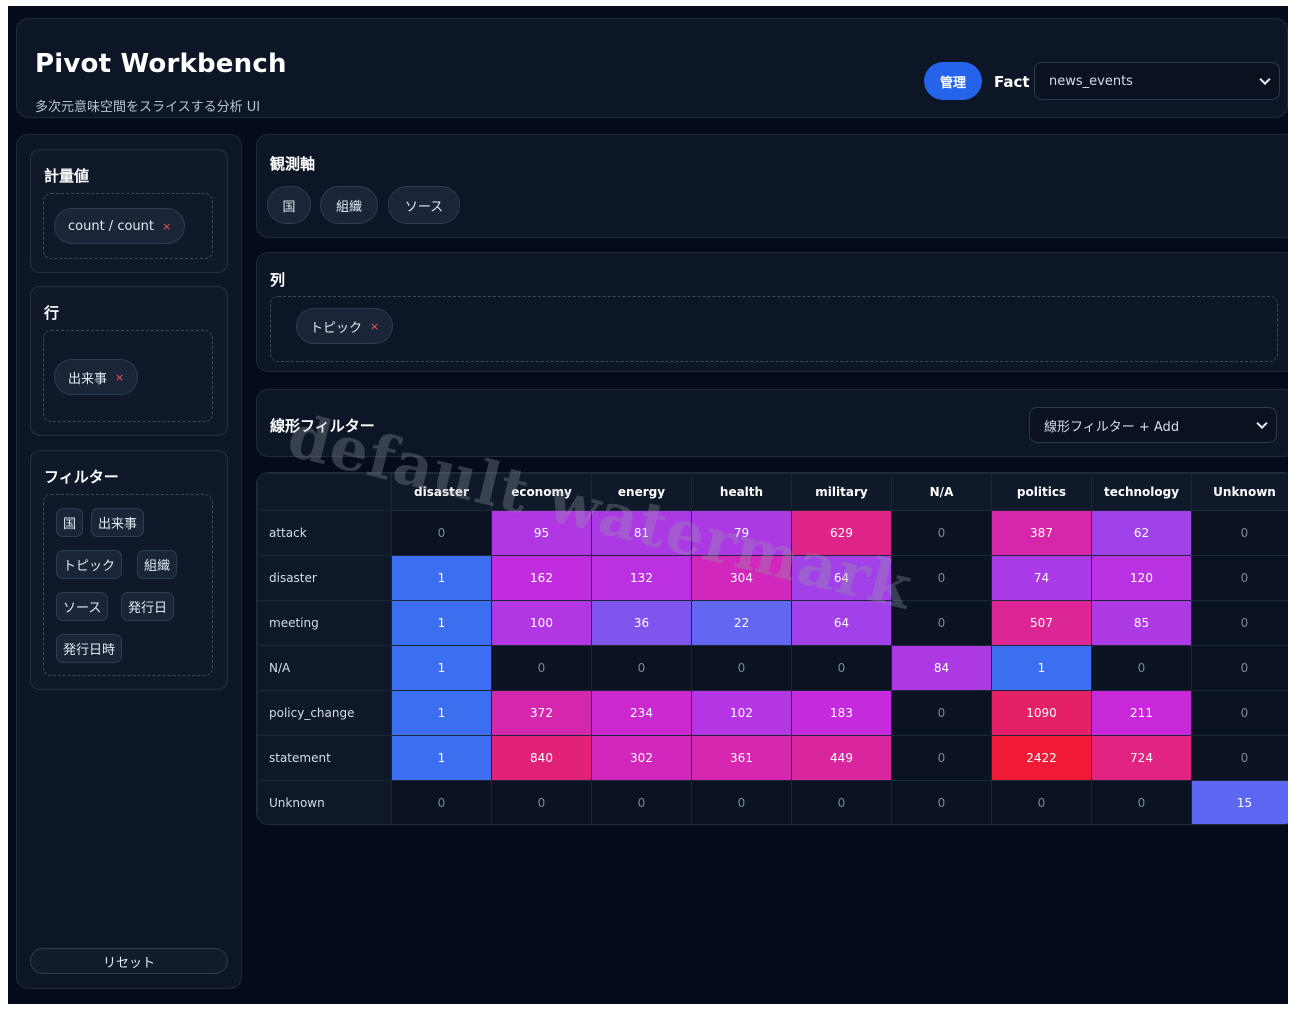 The height and width of the screenshot is (1009, 1292). I want to click on reset-button: リセット, so click(129, 961).